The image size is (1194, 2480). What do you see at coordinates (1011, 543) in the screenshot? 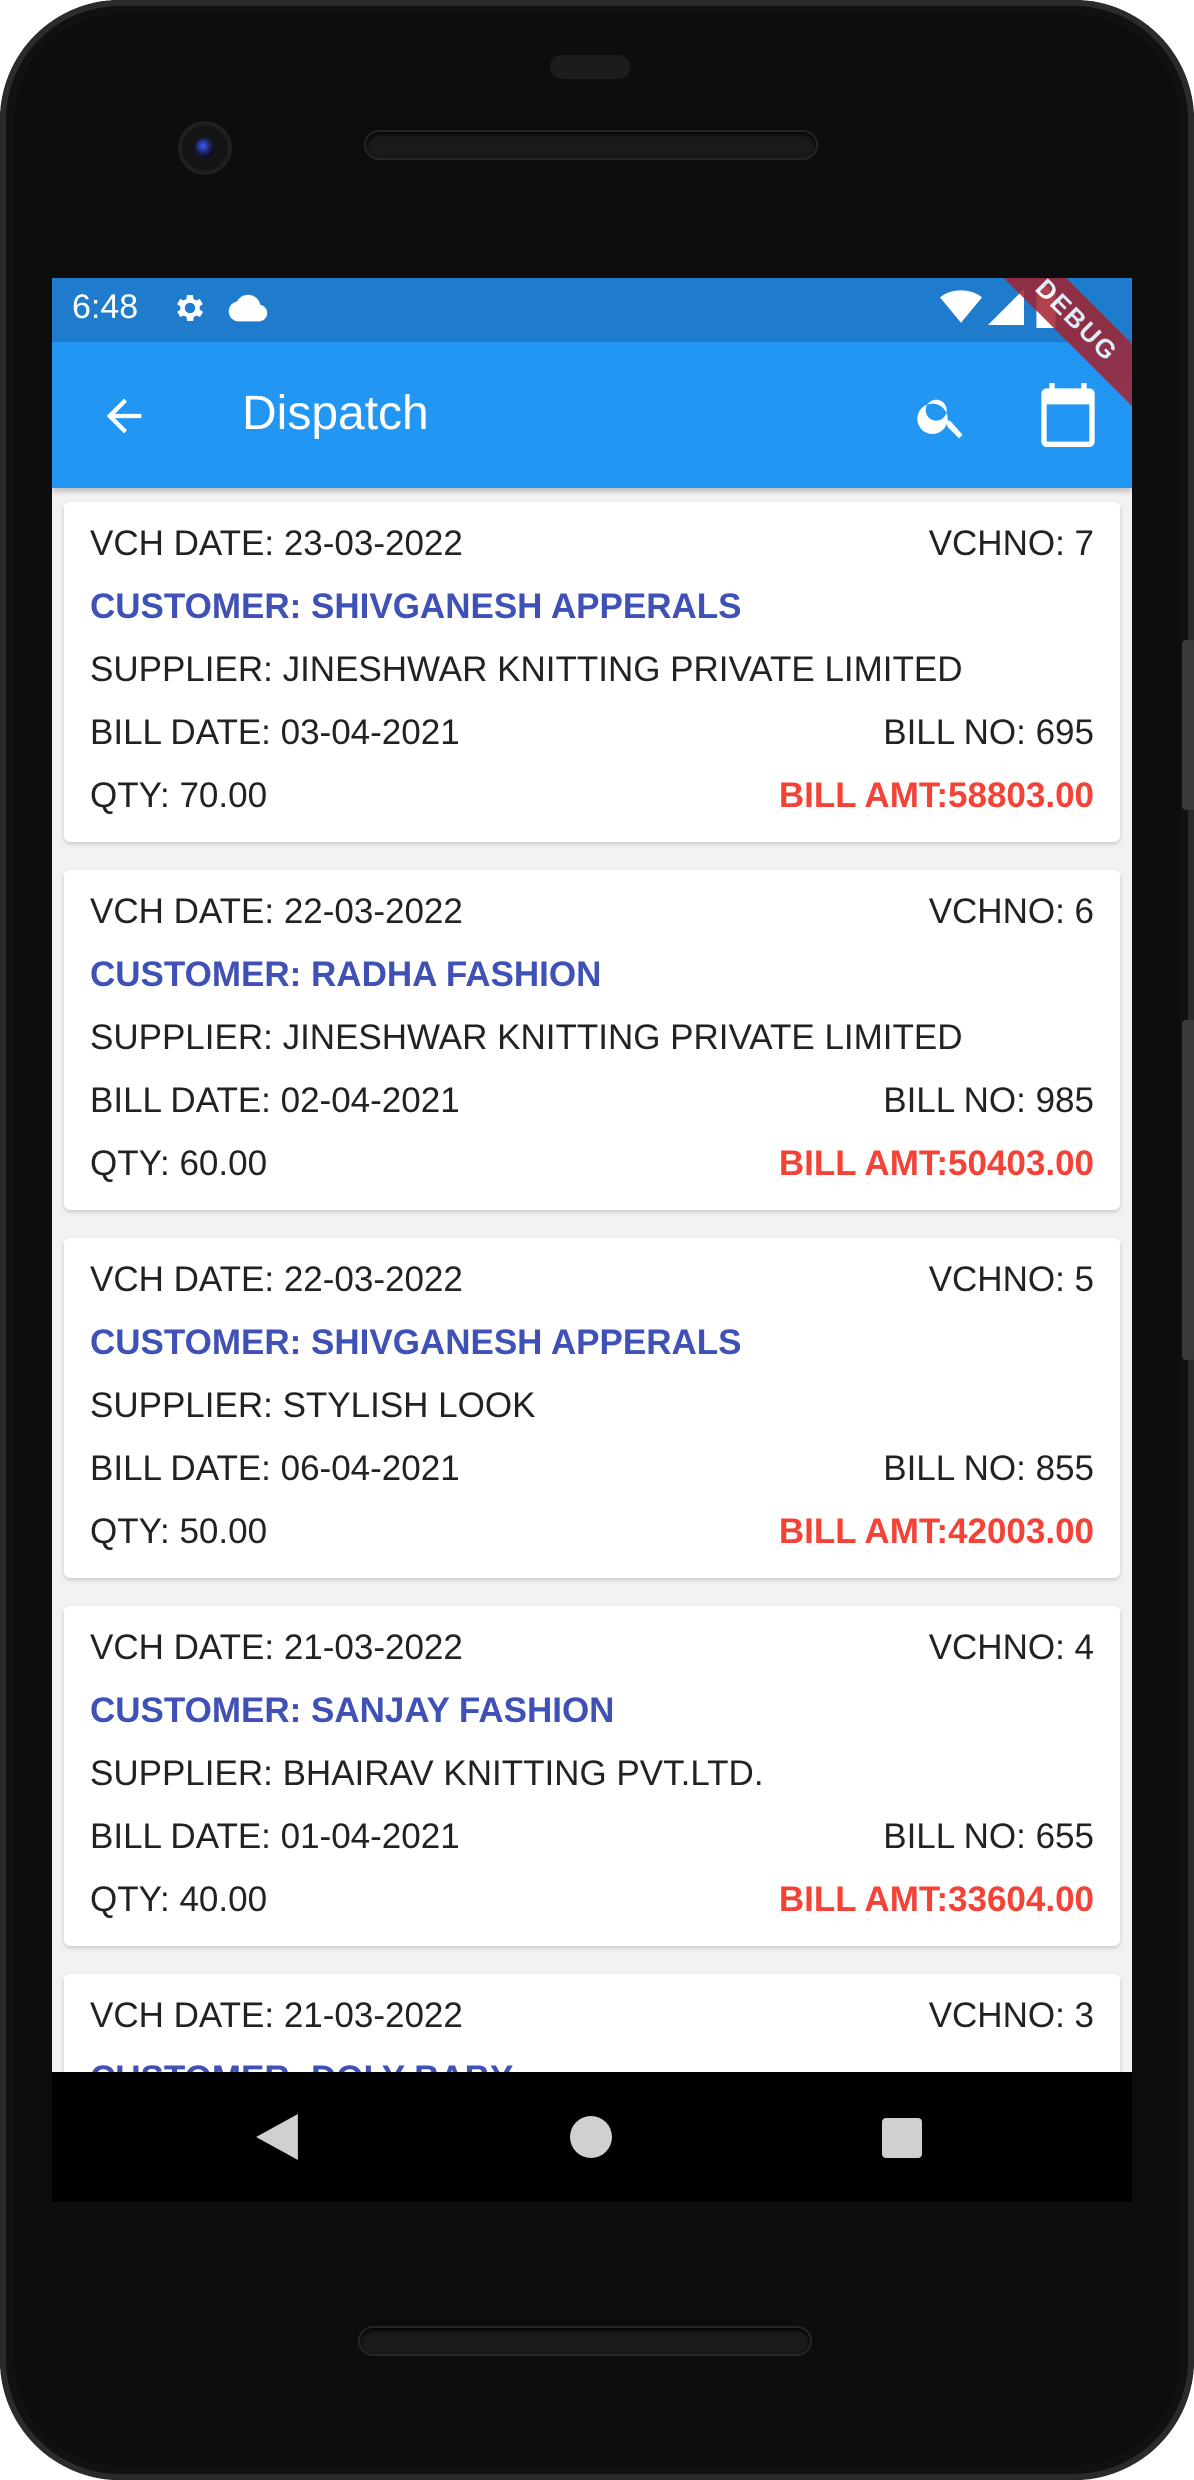
I see `vch-no: VCHNO: 7` at bounding box center [1011, 543].